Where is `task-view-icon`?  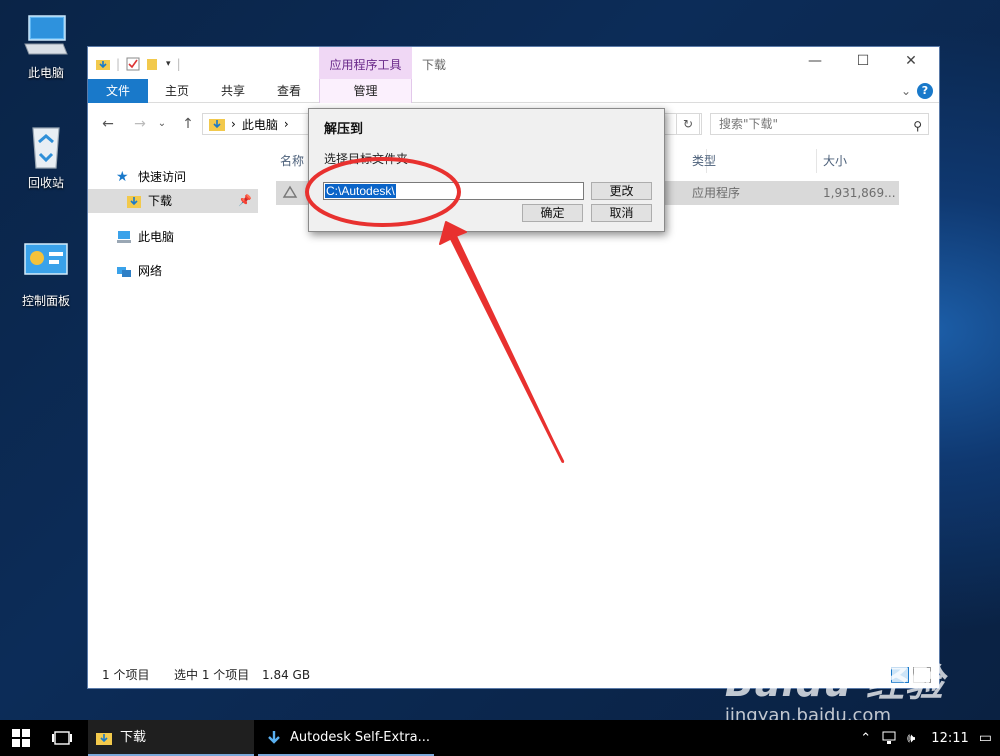 task-view-icon is located at coordinates (62, 738).